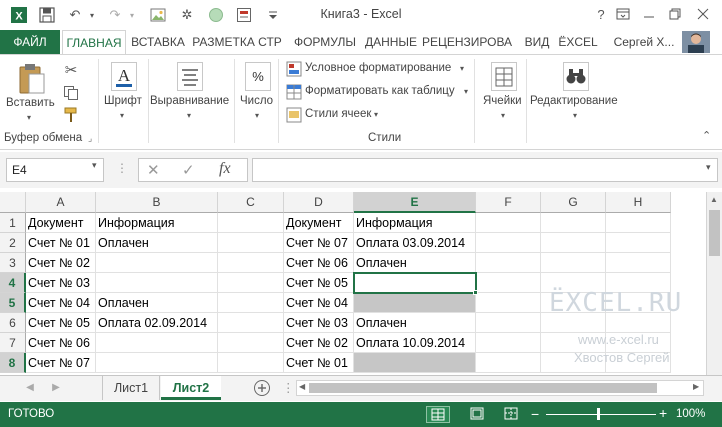 The image size is (722, 427). Describe the element at coordinates (251, 363) in the screenshot. I see `cell-c8` at that location.